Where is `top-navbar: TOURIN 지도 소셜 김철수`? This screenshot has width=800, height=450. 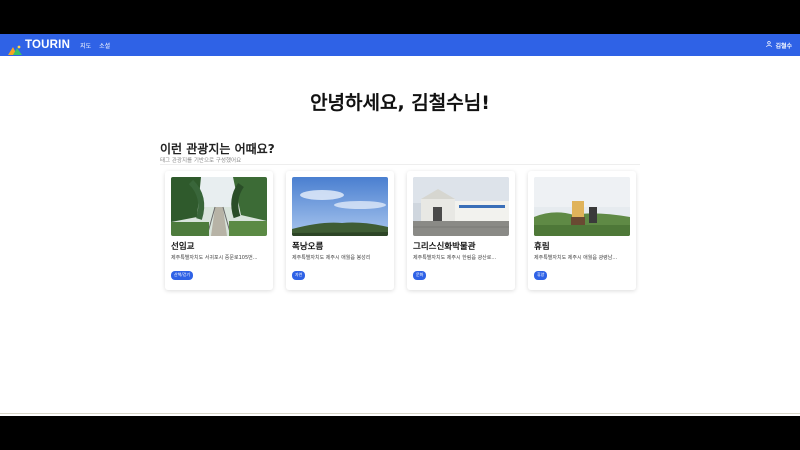 top-navbar: TOURIN 지도 소셜 김철수 is located at coordinates (400, 45).